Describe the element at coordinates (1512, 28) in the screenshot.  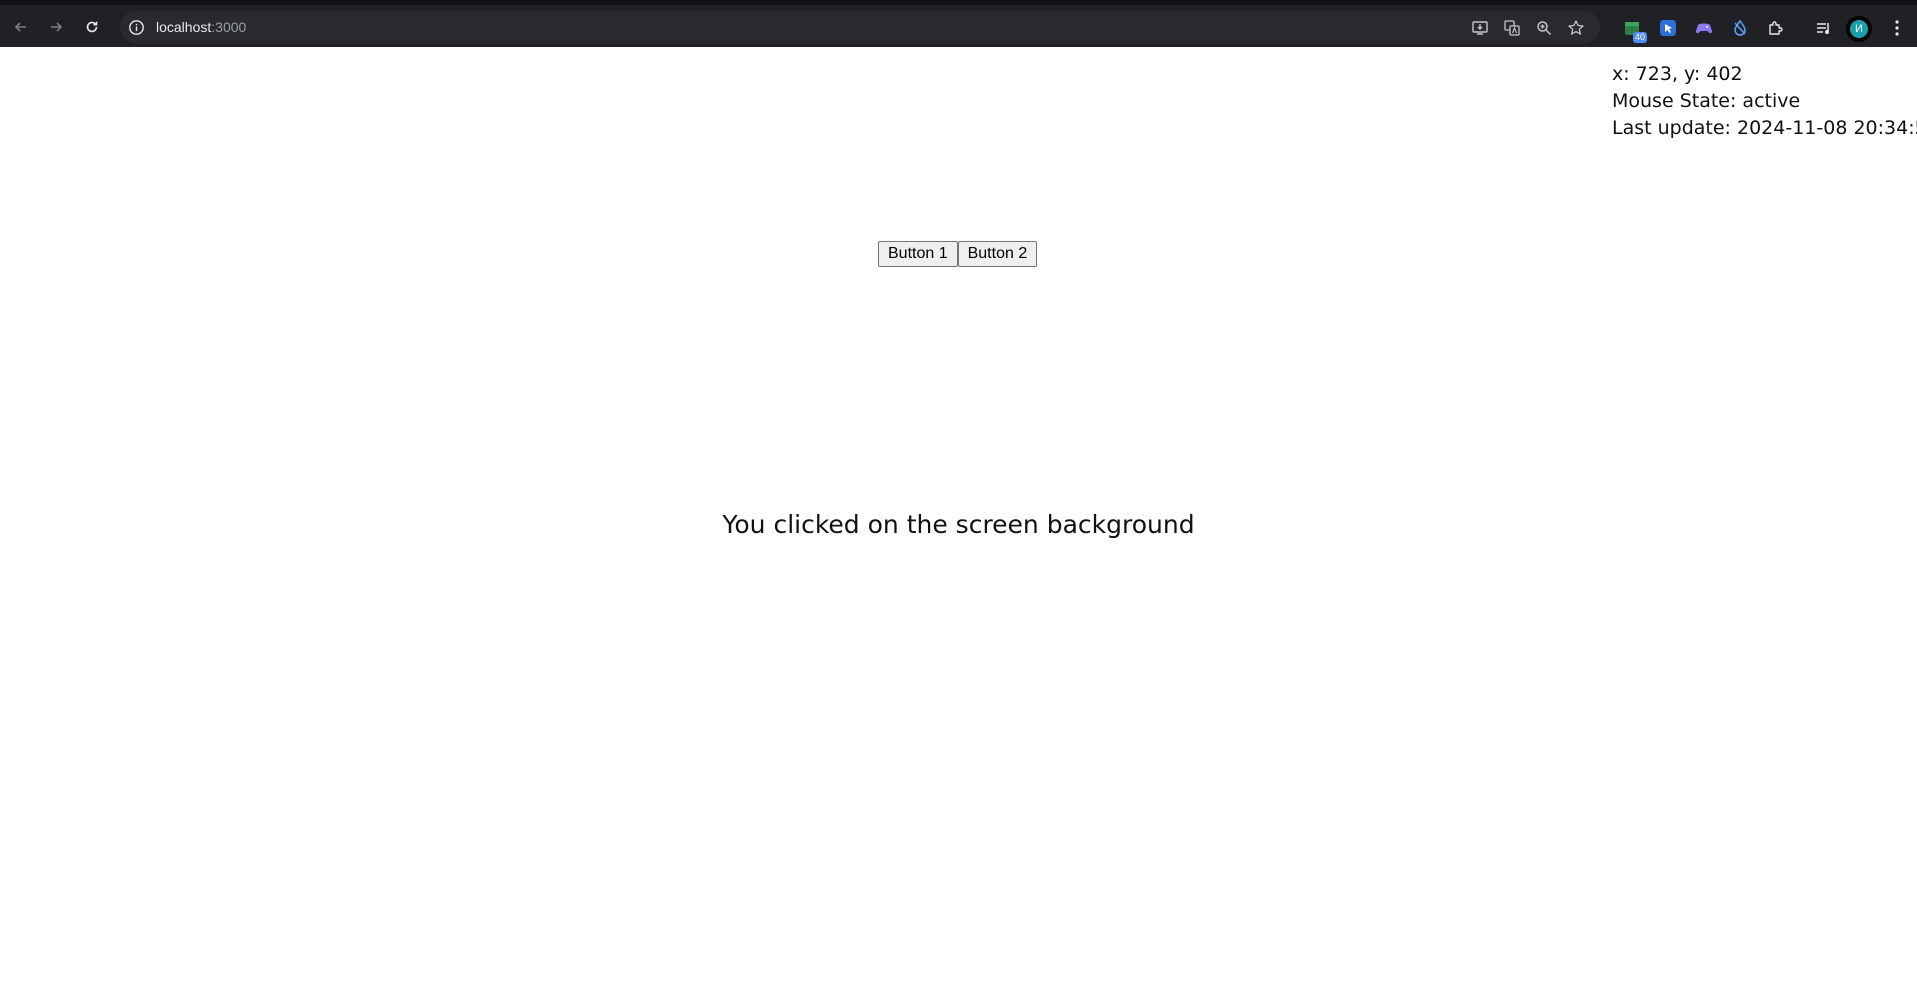
I see `translate-icon` at that location.